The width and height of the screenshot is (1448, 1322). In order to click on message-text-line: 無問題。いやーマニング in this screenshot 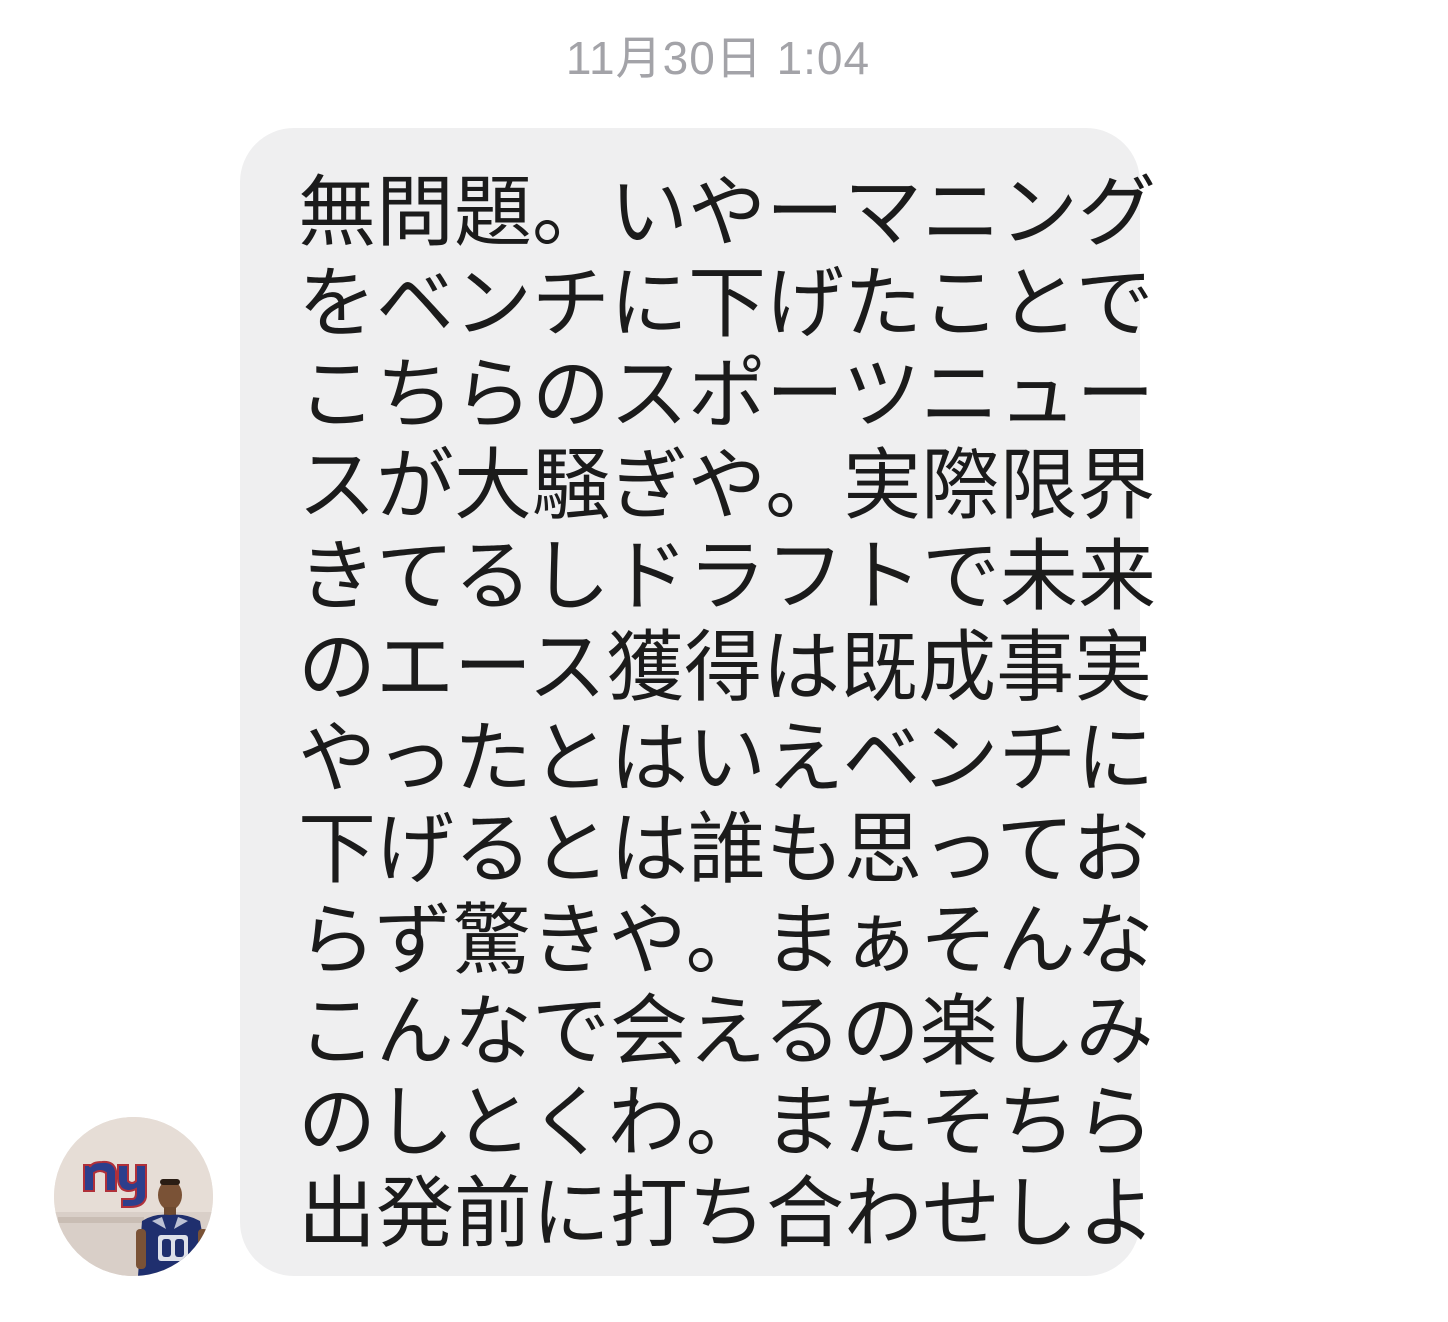, I will do `click(727, 213)`.